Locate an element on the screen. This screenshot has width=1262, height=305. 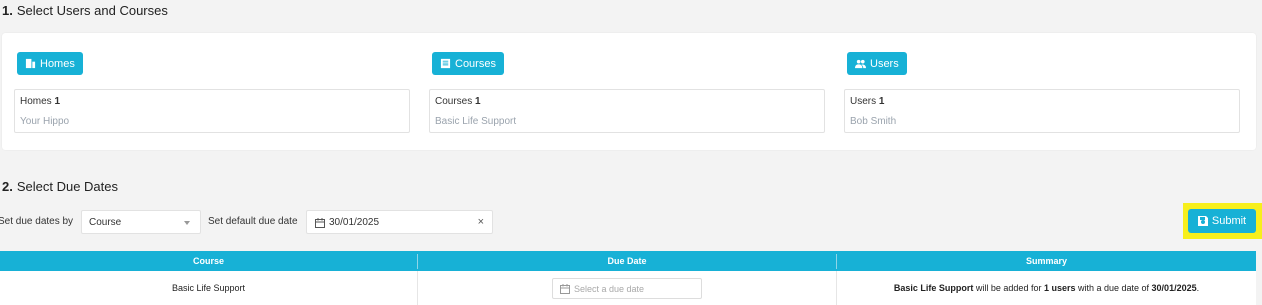
summary-end: . is located at coordinates (1198, 288).